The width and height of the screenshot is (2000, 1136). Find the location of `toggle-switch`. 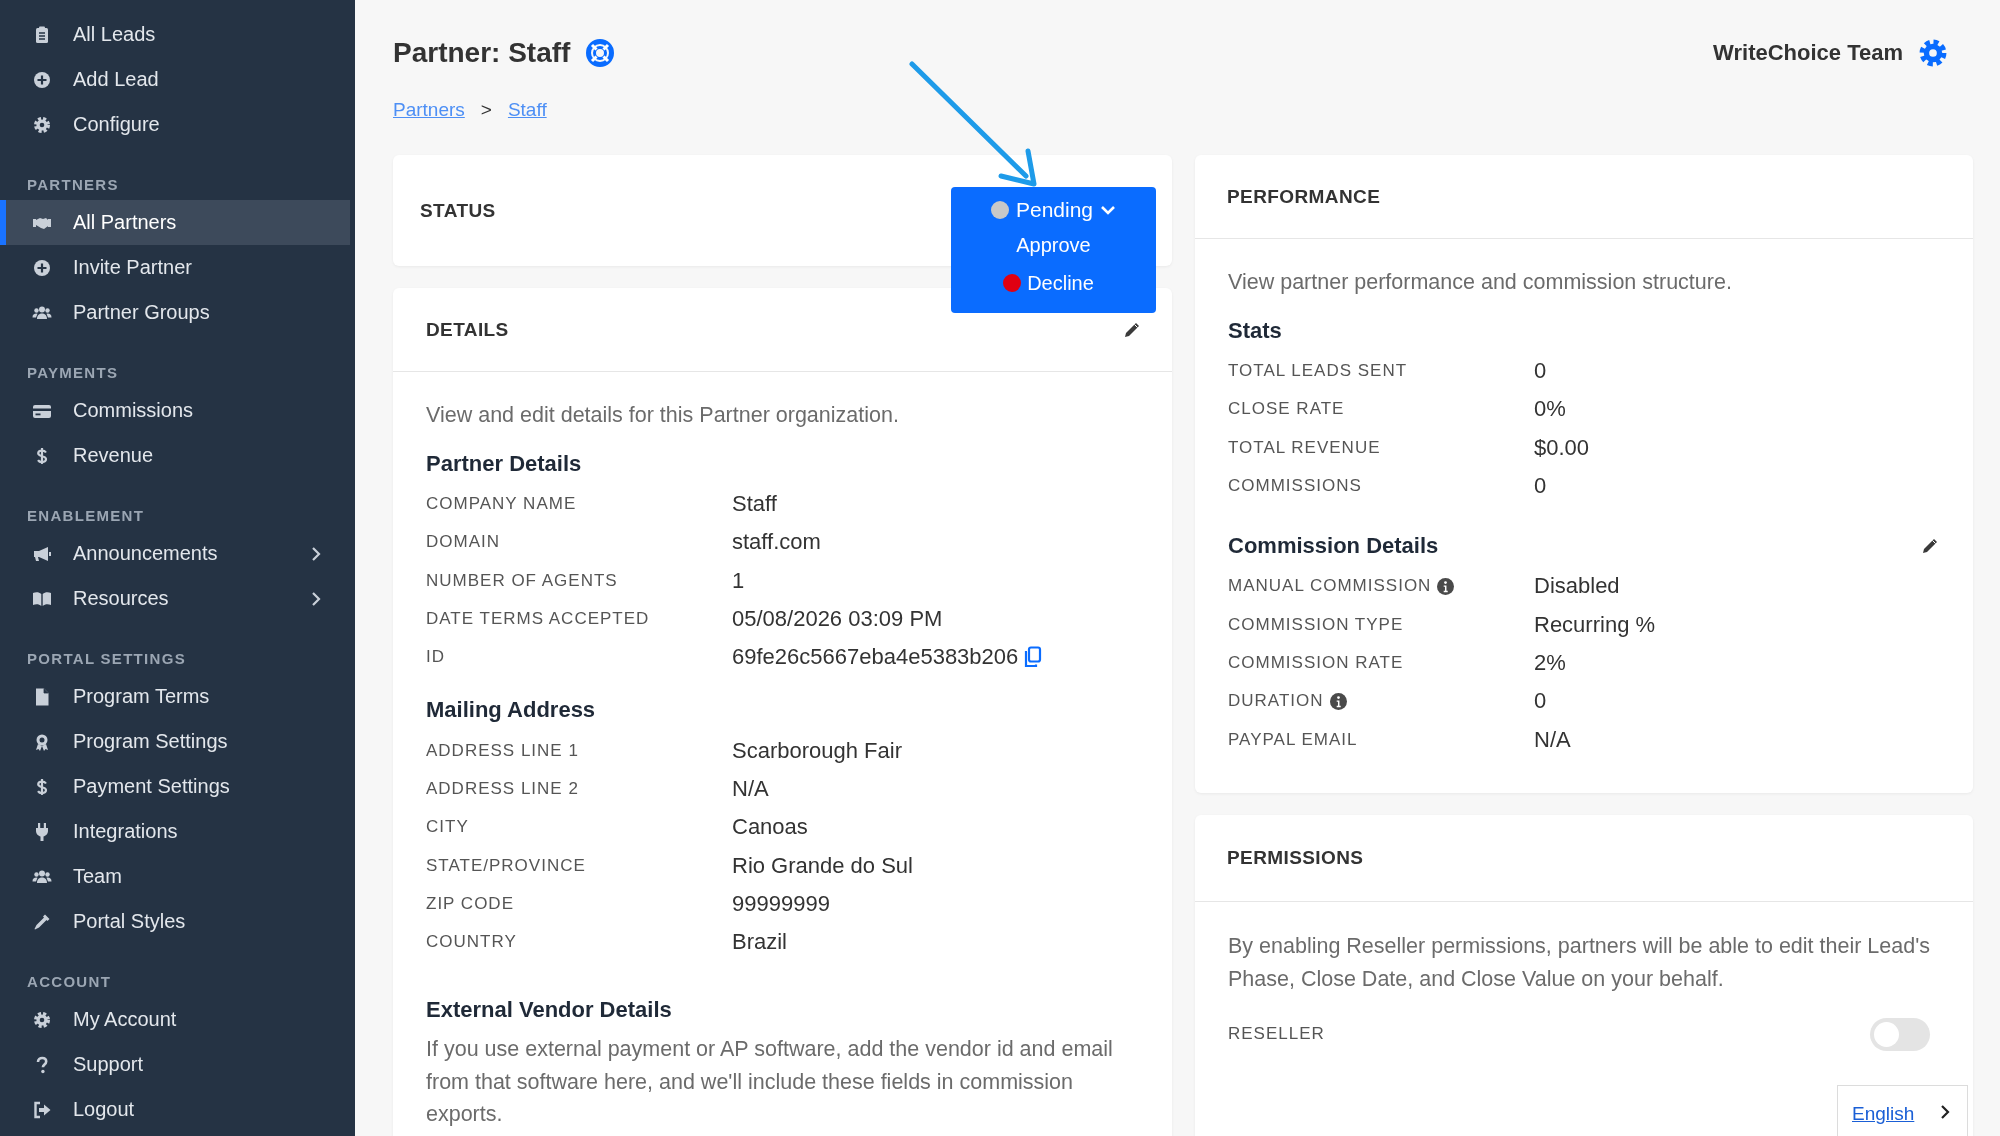

toggle-switch is located at coordinates (1900, 1034).